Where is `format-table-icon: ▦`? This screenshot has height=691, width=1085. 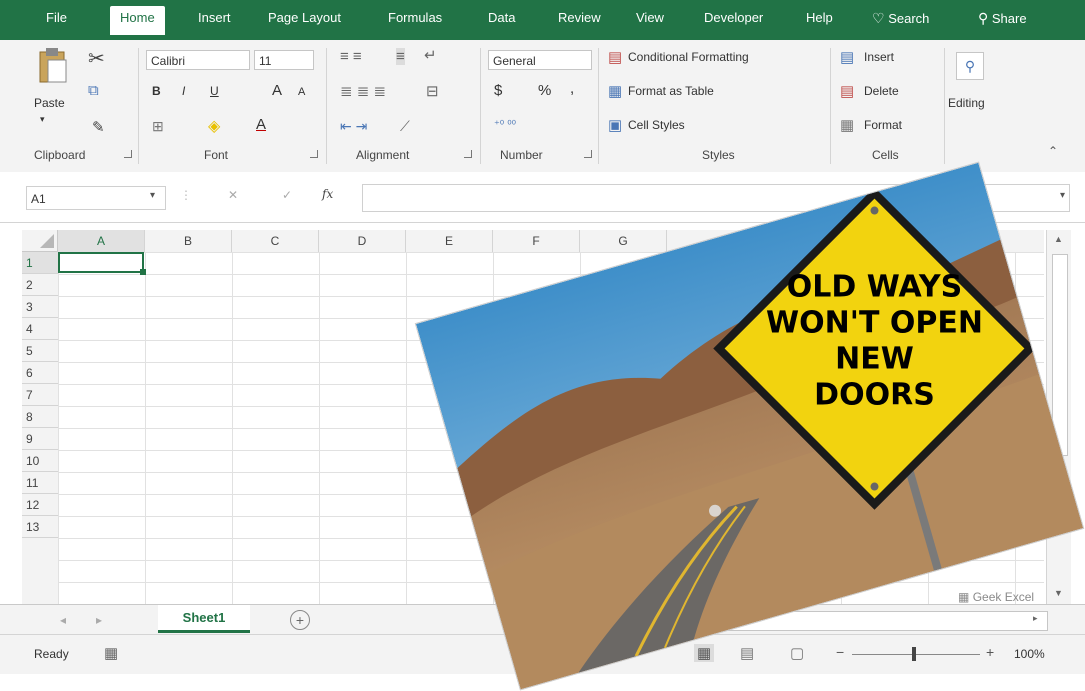 format-table-icon: ▦ is located at coordinates (615, 91).